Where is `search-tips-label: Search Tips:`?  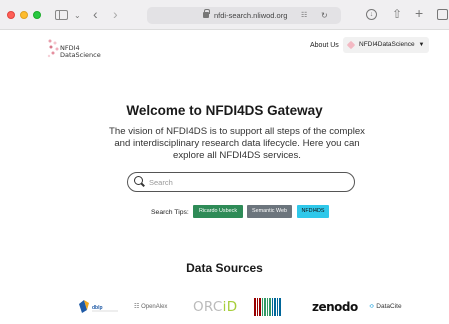
search-tips-label: Search Tips: is located at coordinates (170, 212).